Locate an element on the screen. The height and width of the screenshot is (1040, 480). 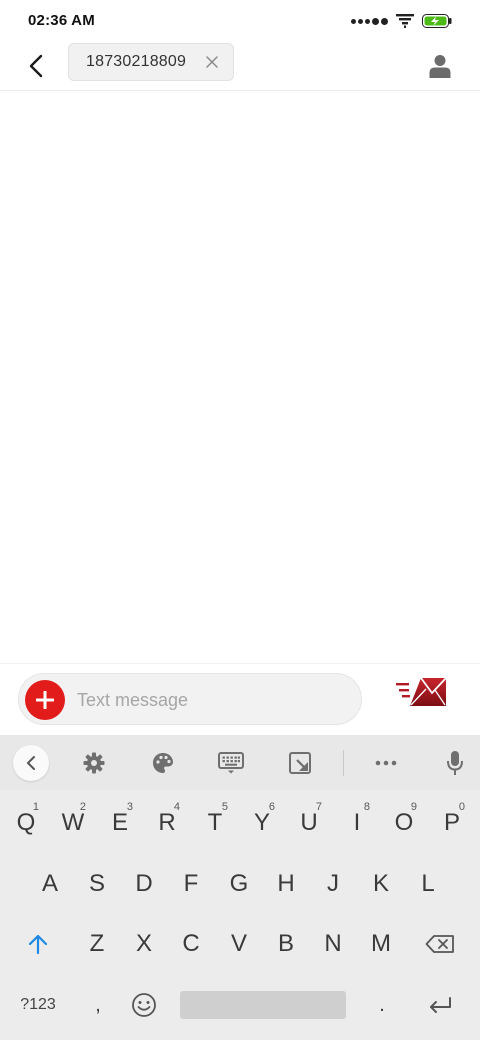
shift-arrow-icon is located at coordinates (38, 944).